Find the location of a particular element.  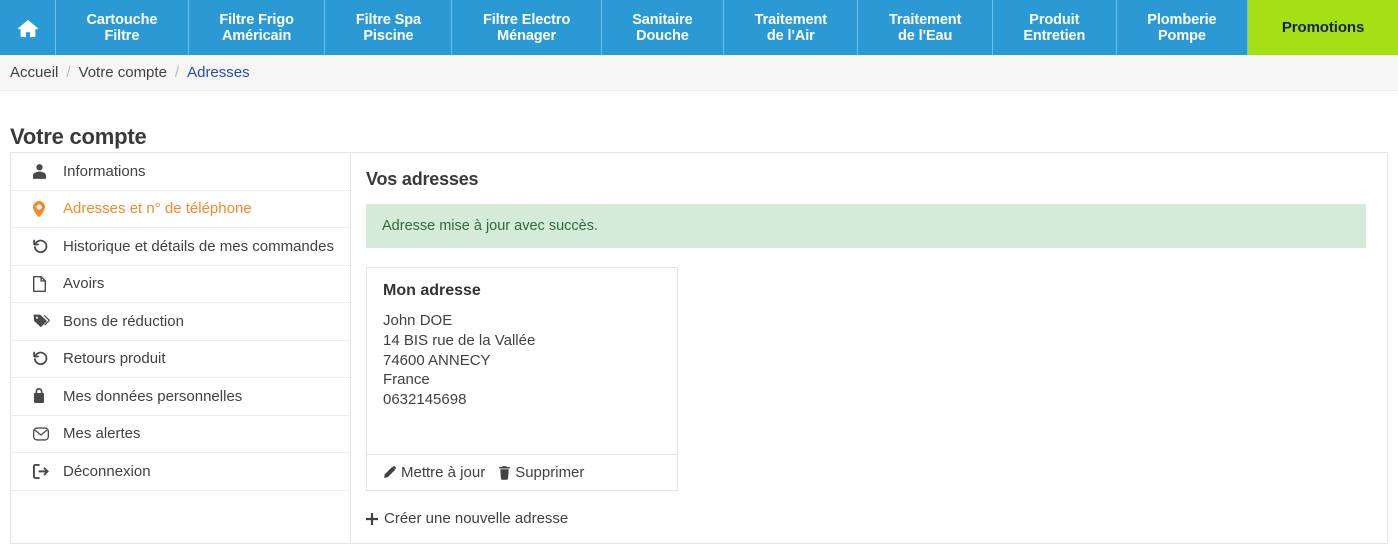

nav-item-1-line1: Filtre Frigo is located at coordinates (256, 19).